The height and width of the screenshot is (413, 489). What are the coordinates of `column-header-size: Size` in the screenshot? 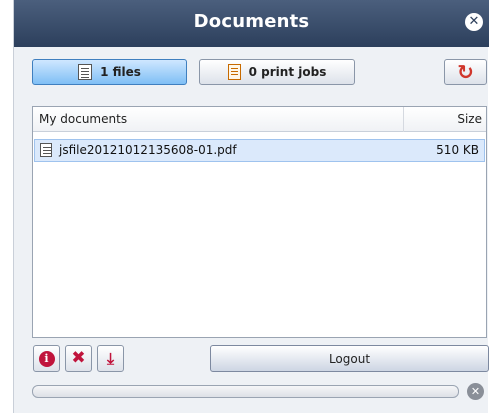 It's located at (469, 119).